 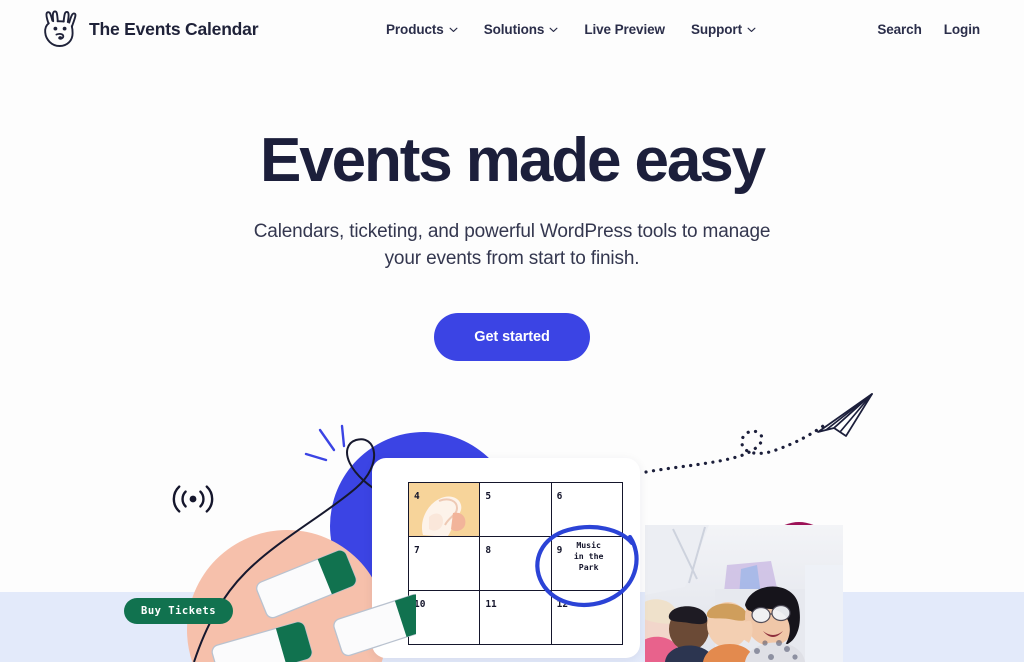 I want to click on calendar-grid: 4 5 6 7 8 9 Music in the Park 10 11 12, so click(x=515, y=563).